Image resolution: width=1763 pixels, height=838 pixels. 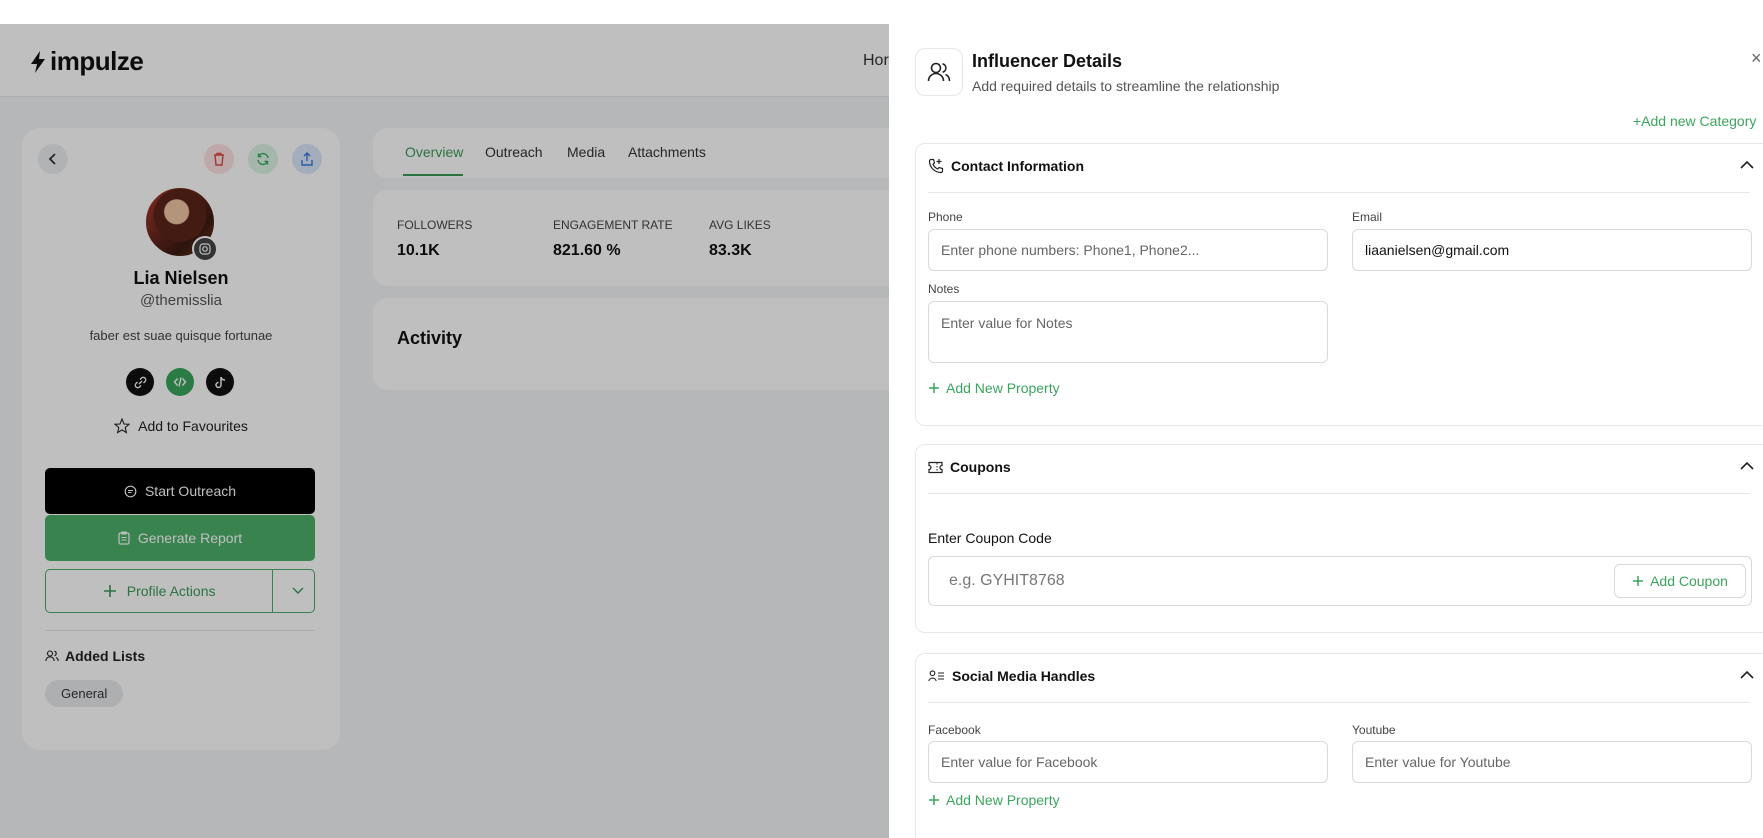 I want to click on email-label: Email, so click(x=1367, y=217).